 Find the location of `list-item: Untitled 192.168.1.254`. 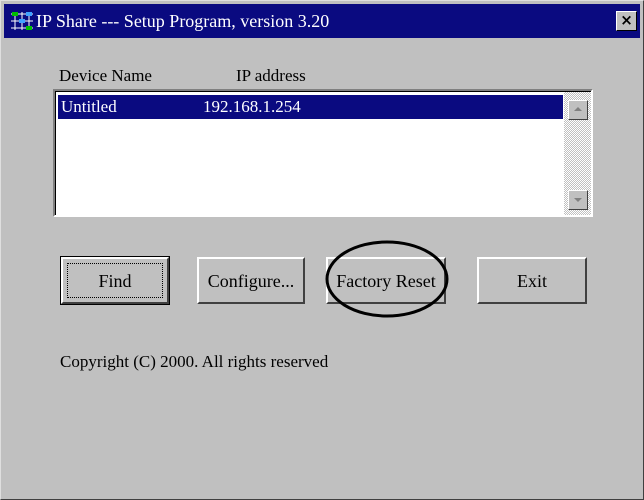

list-item: Untitled 192.168.1.254 is located at coordinates (310, 107).